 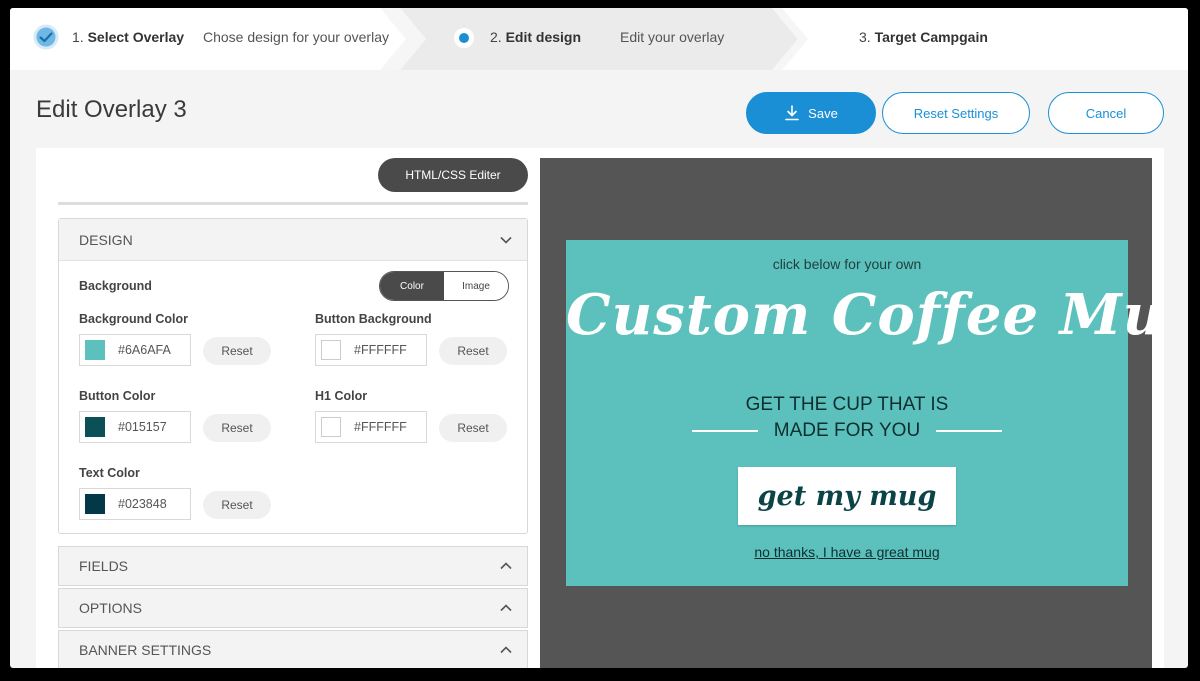 I want to click on button-background-label: Button Background, so click(x=373, y=319).